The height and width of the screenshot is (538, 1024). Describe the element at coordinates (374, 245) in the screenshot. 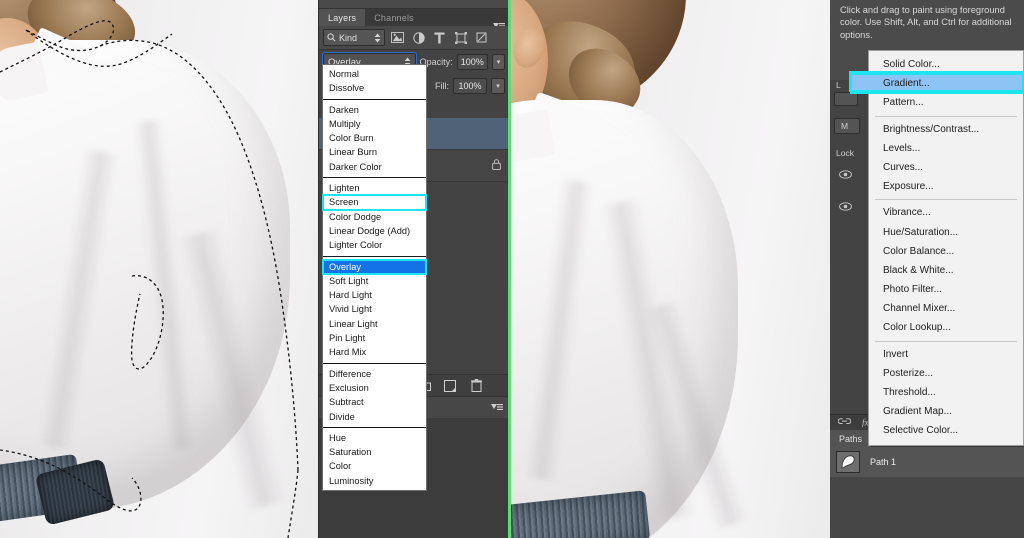

I see `blend-option-lighter-color: Lighter Color` at that location.